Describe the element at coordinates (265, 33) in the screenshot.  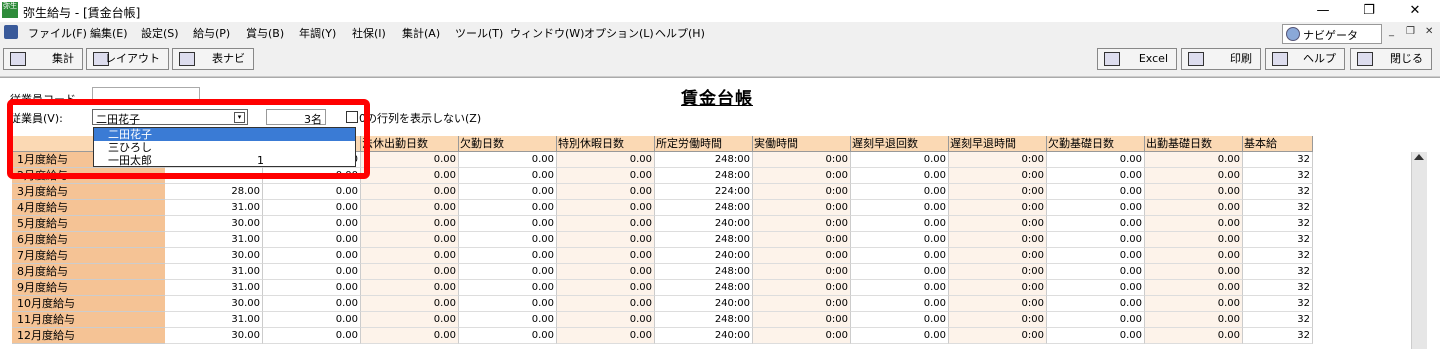
I see `menu-bonus: 賞与(B)` at that location.